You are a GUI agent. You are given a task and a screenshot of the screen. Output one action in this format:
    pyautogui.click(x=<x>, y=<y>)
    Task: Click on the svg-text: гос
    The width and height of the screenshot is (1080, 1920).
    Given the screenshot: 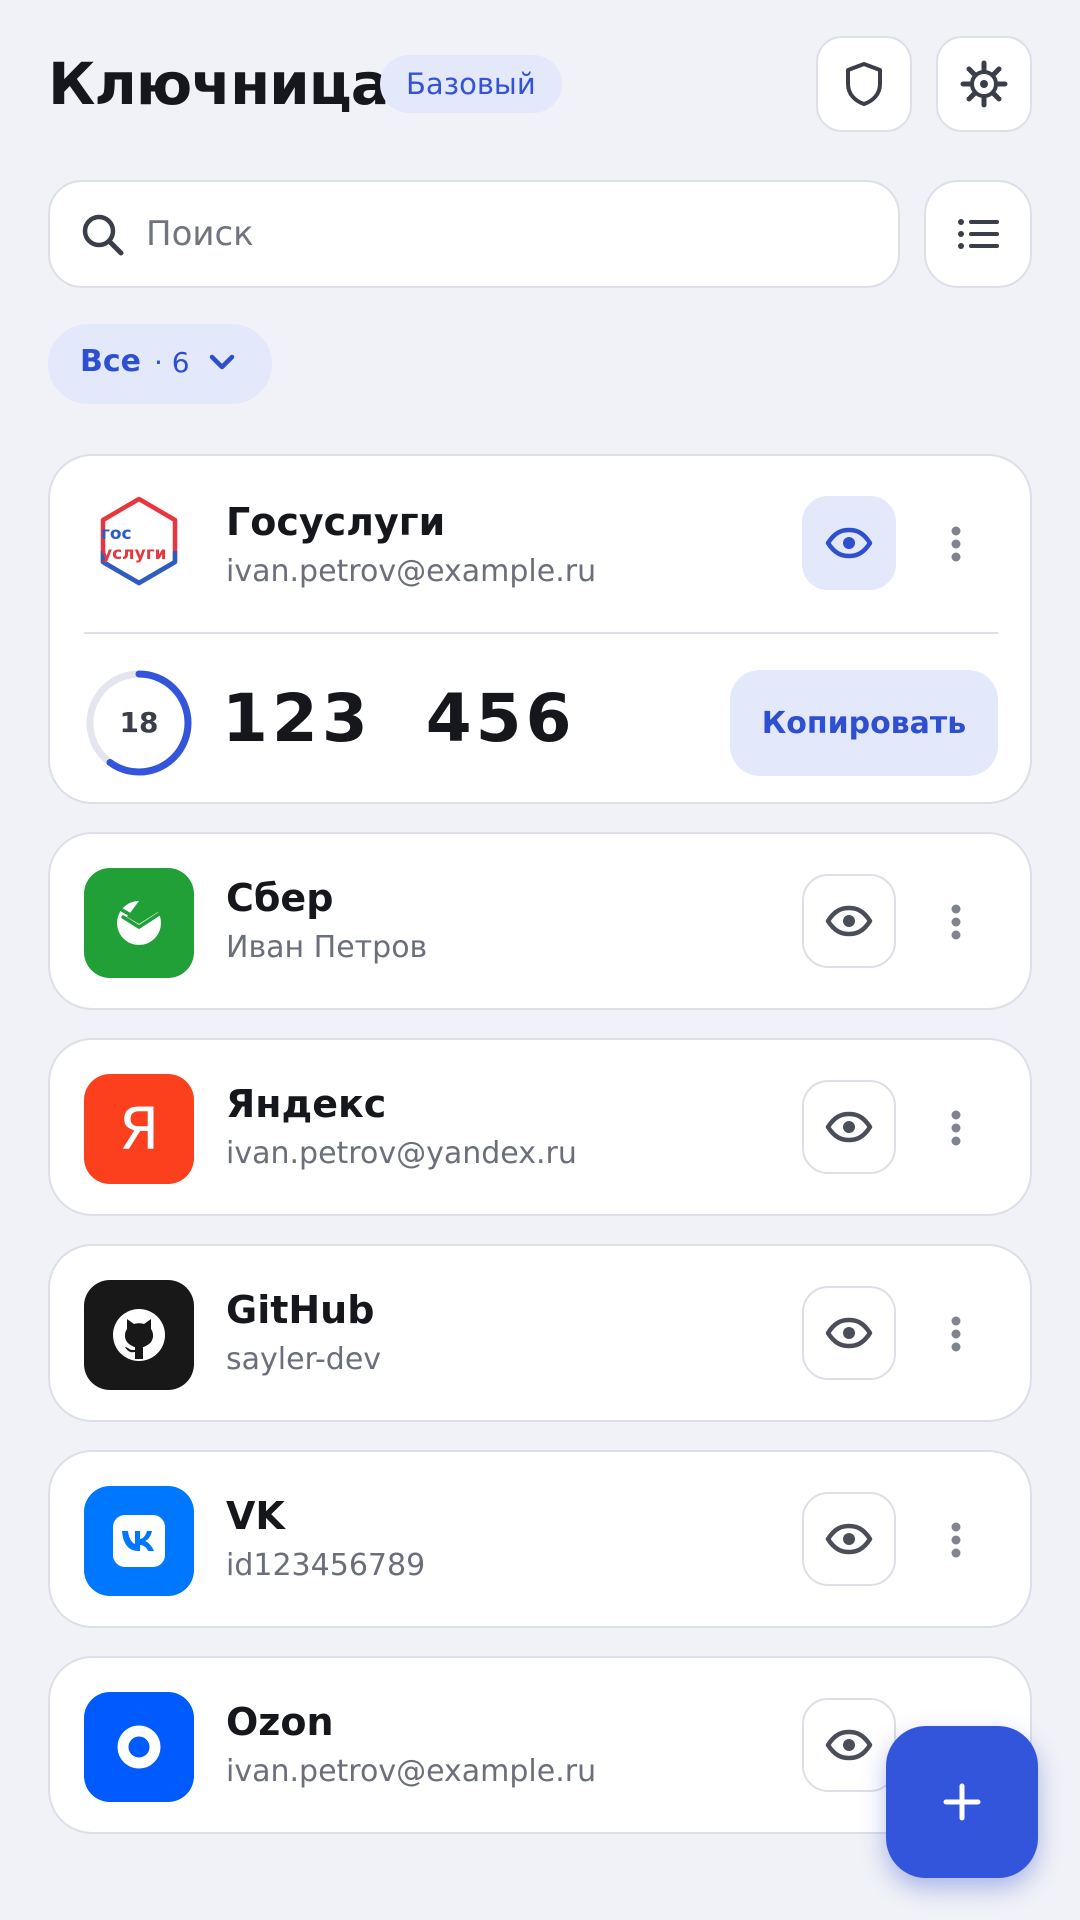 What is the action you would take?
    pyautogui.click(x=116, y=534)
    